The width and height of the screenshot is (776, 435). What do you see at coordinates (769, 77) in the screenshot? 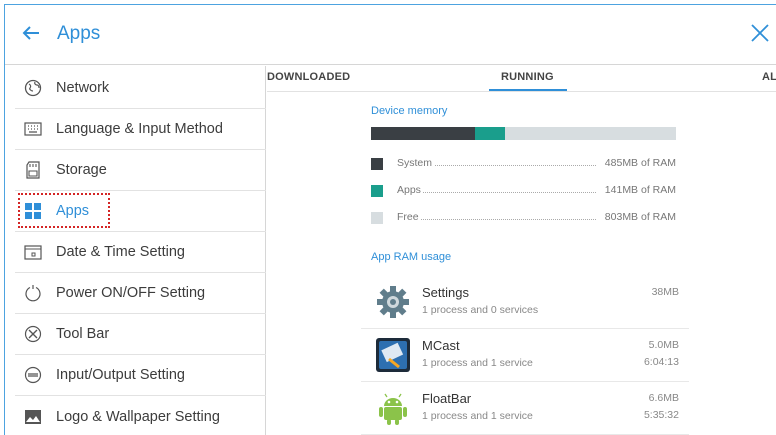
I see `tab-all: ALL` at bounding box center [769, 77].